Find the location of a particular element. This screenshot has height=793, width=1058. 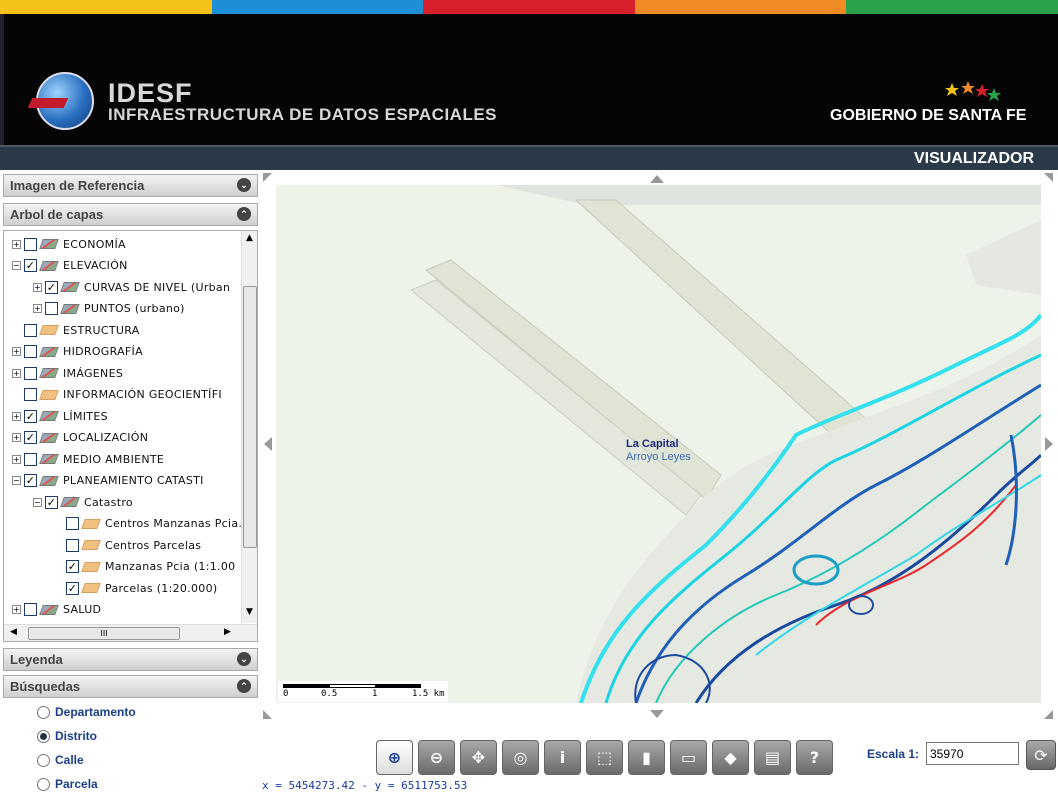

scroll-right-icon: ▶ is located at coordinates (227, 632).